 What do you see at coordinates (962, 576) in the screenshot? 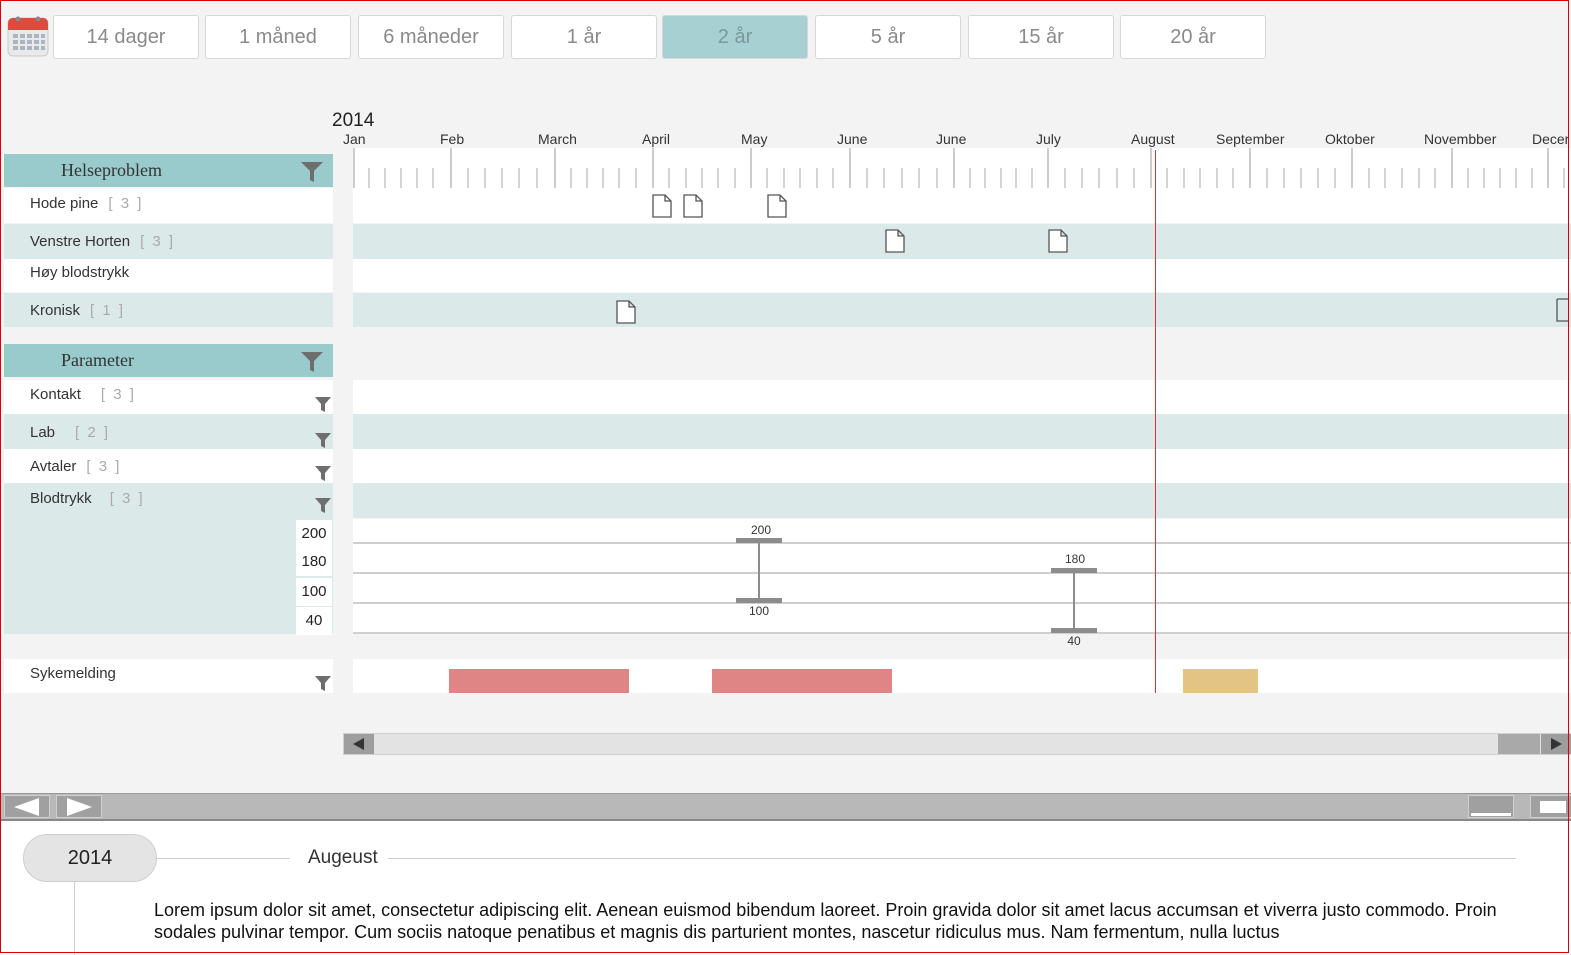
I see `blodtrykk-chart` at bounding box center [962, 576].